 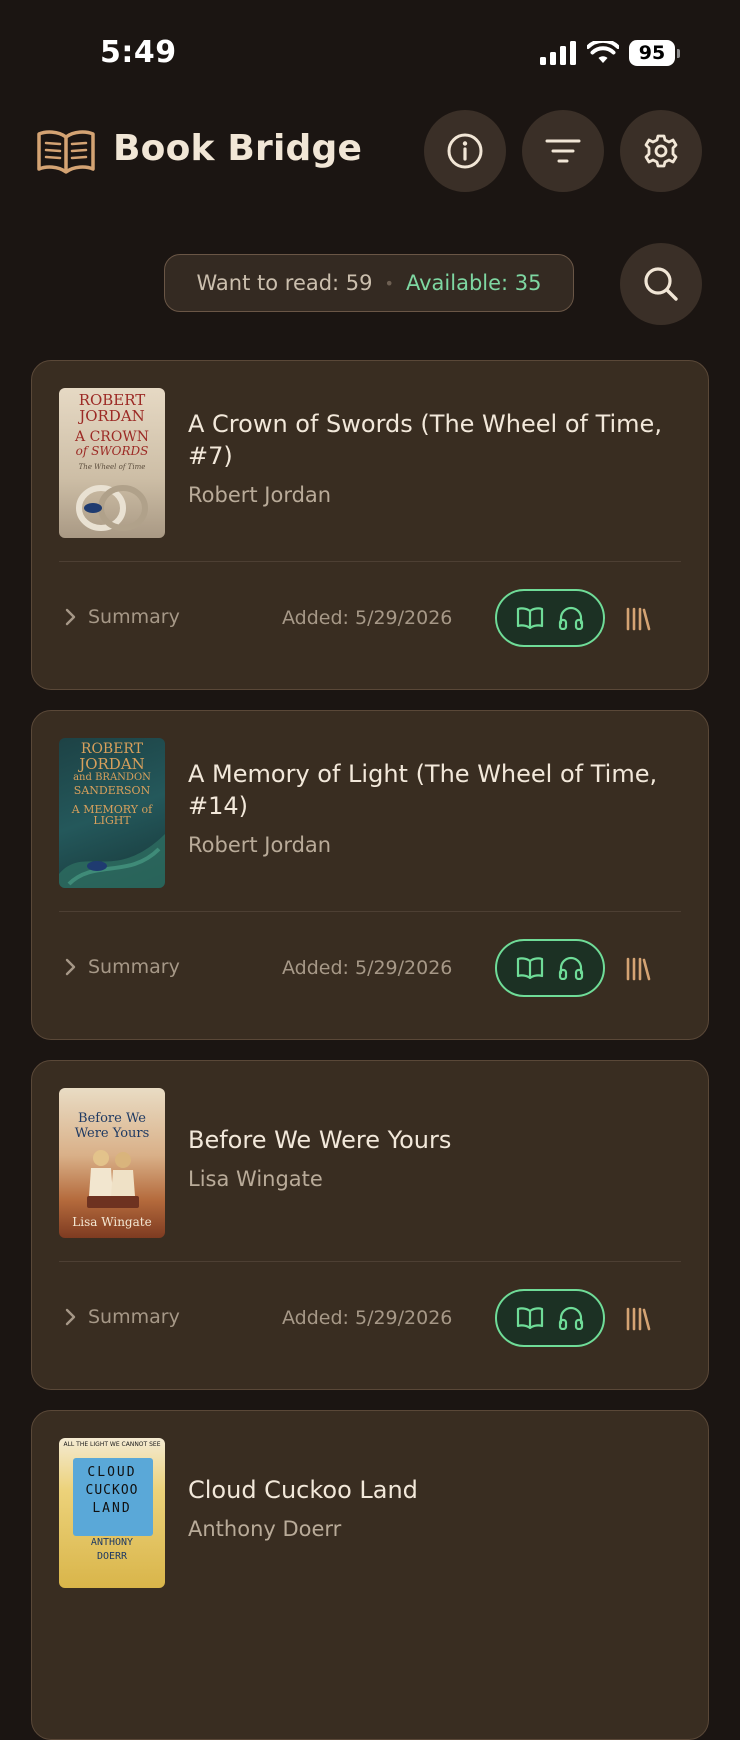 I want to click on cover-tagline: ALL THE LIGHT WE CANNOT SEE, so click(x=112, y=1444).